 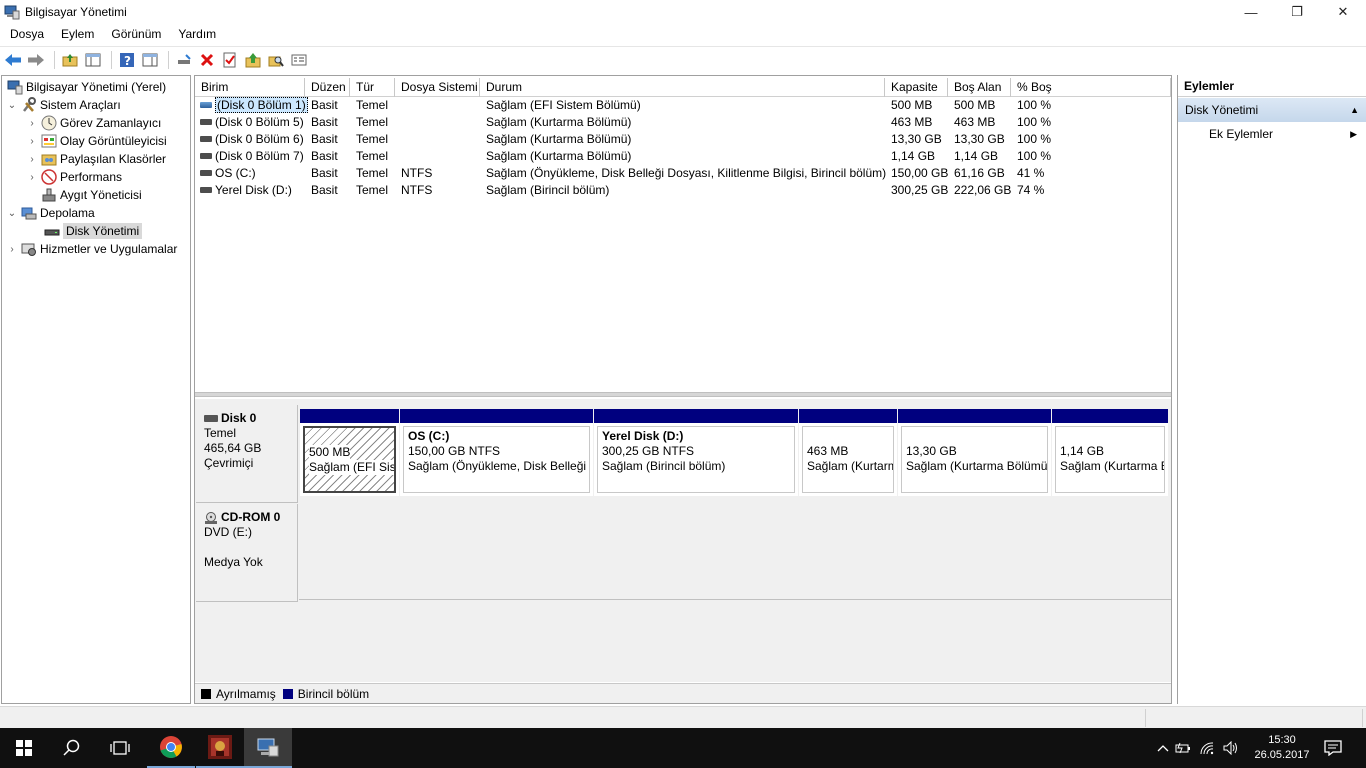 What do you see at coordinates (1251, 12) in the screenshot?
I see `minimize-button: —` at bounding box center [1251, 12].